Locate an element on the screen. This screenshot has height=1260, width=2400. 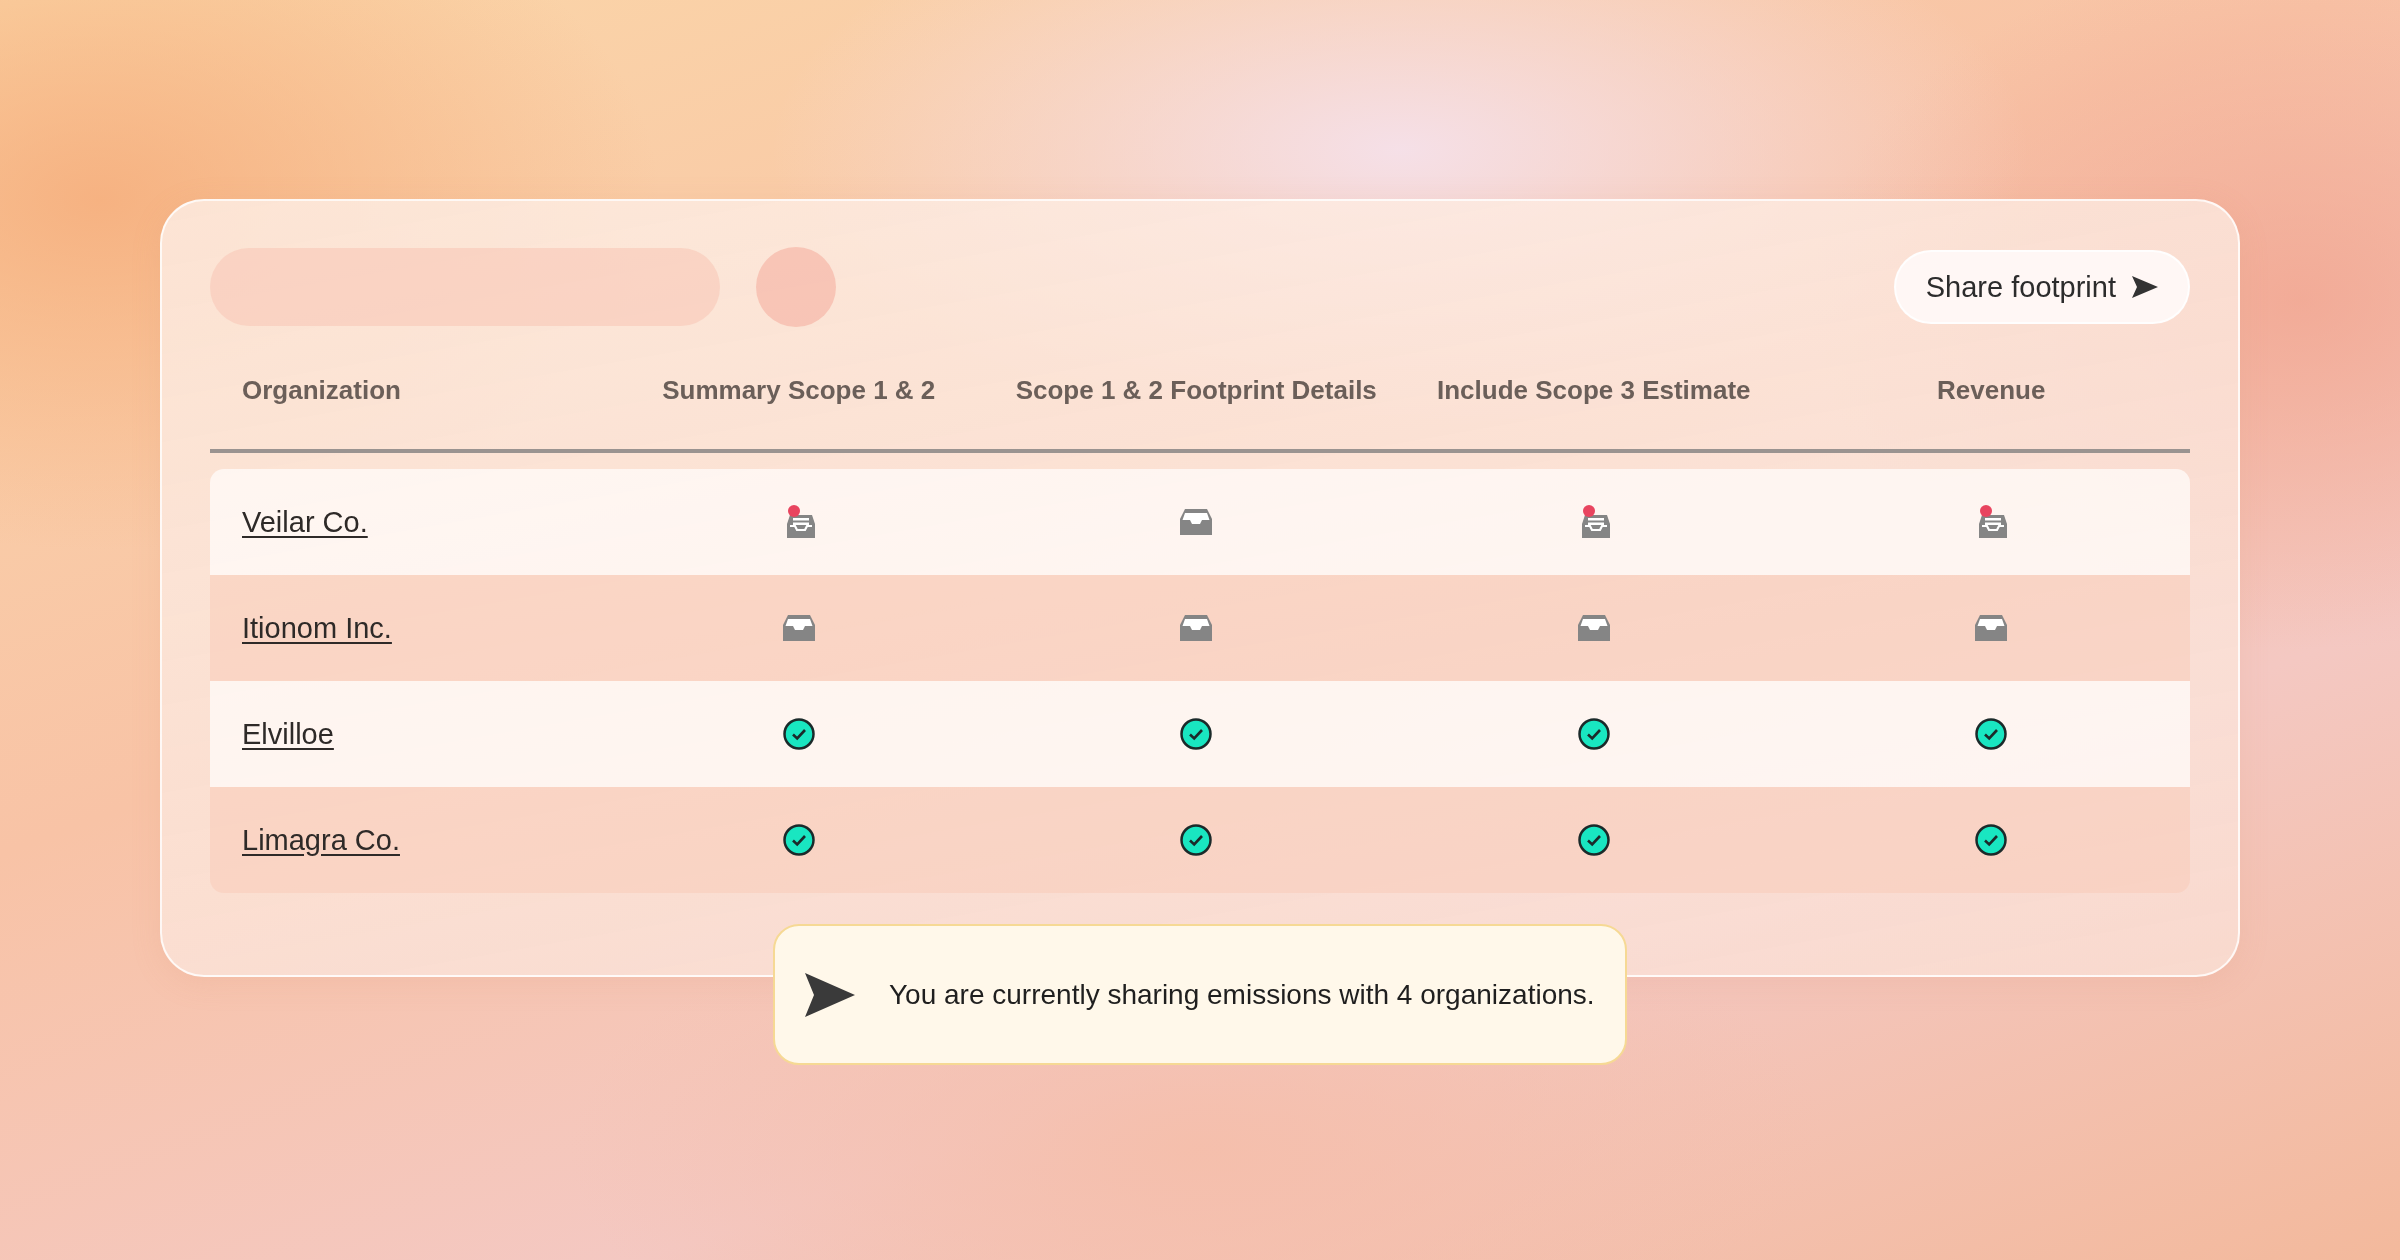
organization-link: Itionom Inc. is located at coordinates (317, 627).